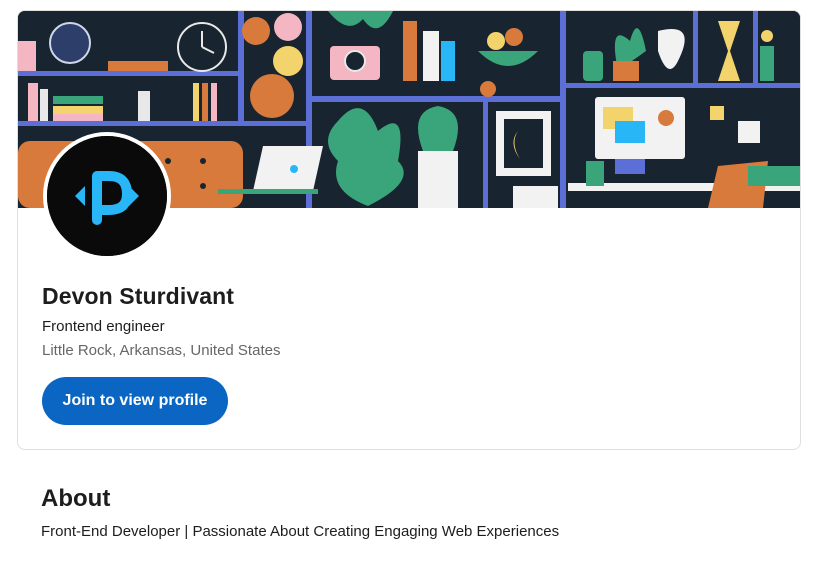  Describe the element at coordinates (76, 498) in the screenshot. I see `about-heading: About` at that location.